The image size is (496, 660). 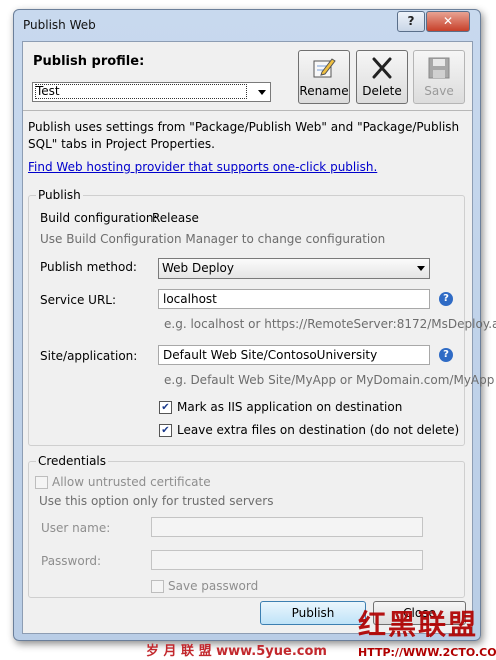 I want to click on delete-button: Delete, so click(x=382, y=77).